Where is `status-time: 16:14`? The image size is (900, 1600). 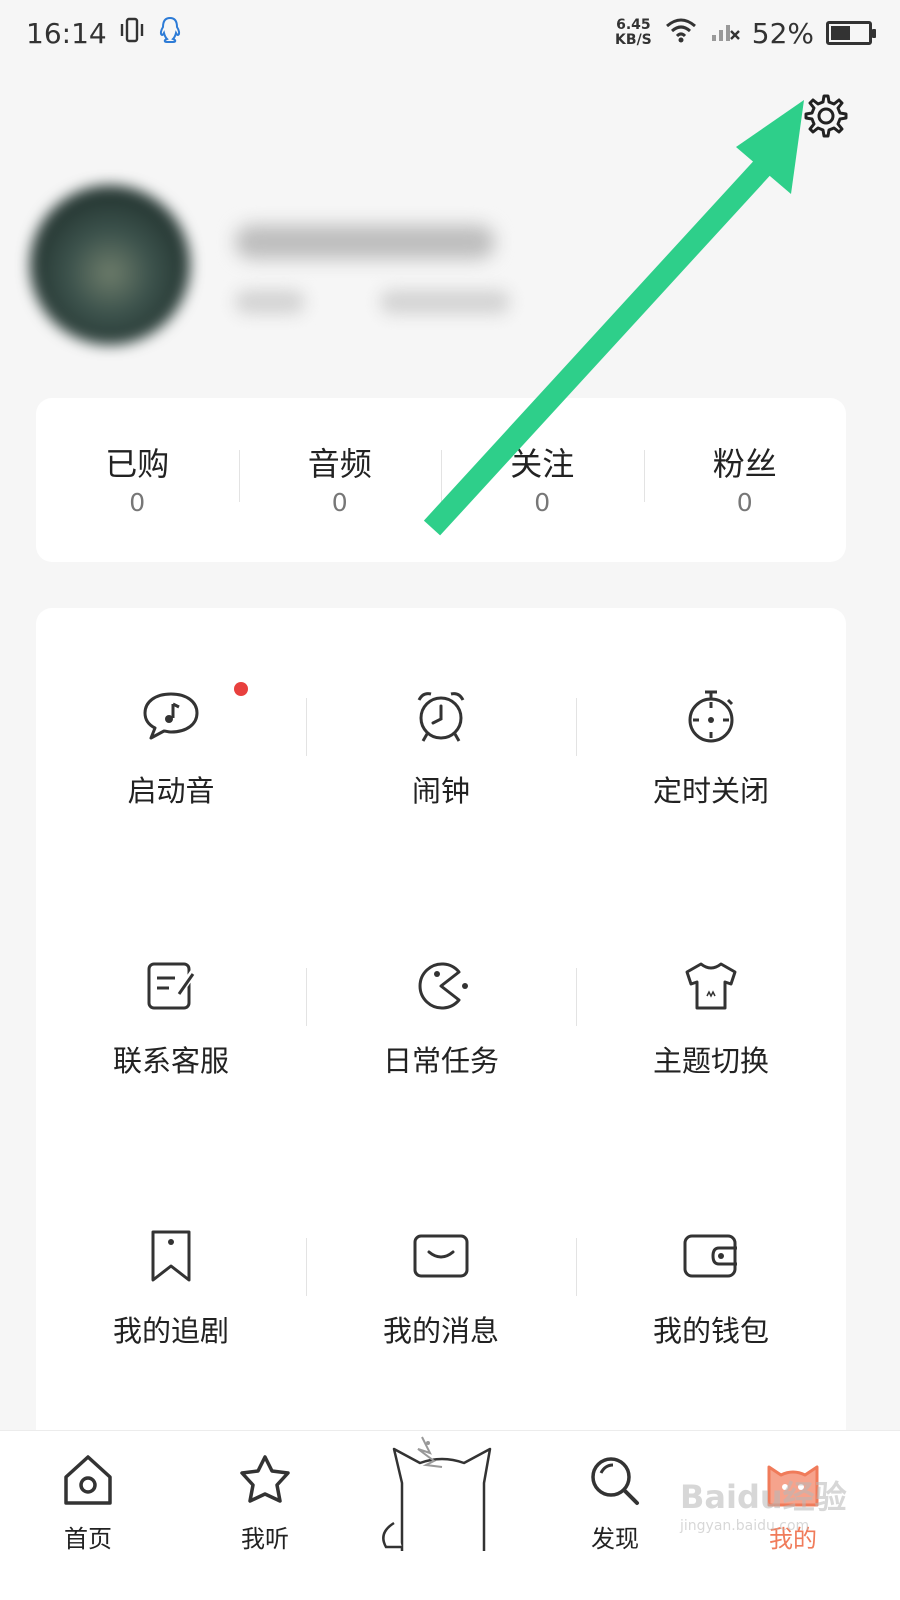 status-time: 16:14 is located at coordinates (66, 33).